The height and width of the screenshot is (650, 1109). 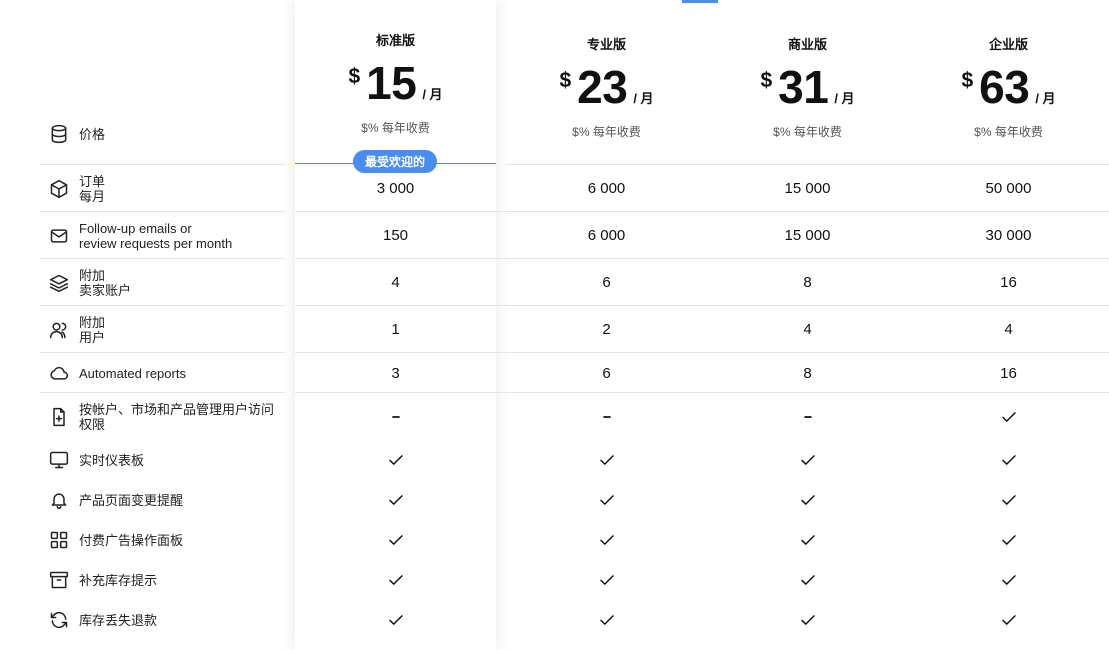 What do you see at coordinates (59, 620) in the screenshot?
I see `refresh-icon` at bounding box center [59, 620].